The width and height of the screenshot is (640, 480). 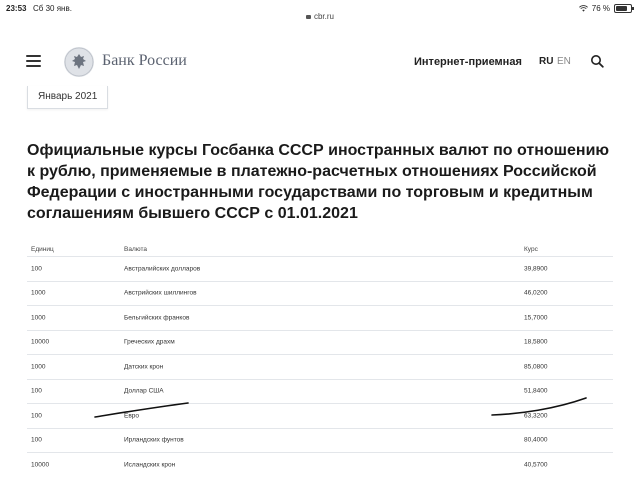 I want to click on cell-rate: 15,7000, so click(x=536, y=318).